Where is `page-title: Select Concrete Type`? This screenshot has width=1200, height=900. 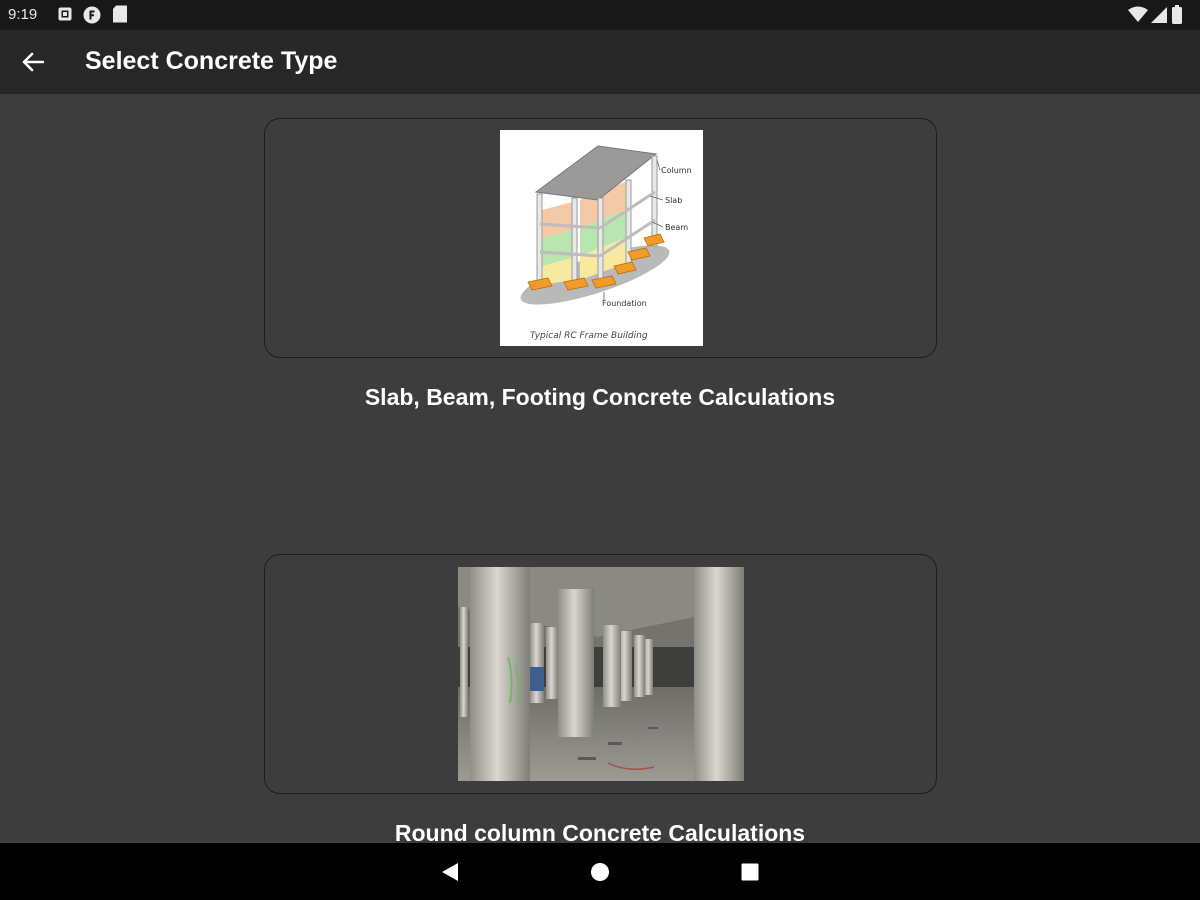 page-title: Select Concrete Type is located at coordinates (211, 61).